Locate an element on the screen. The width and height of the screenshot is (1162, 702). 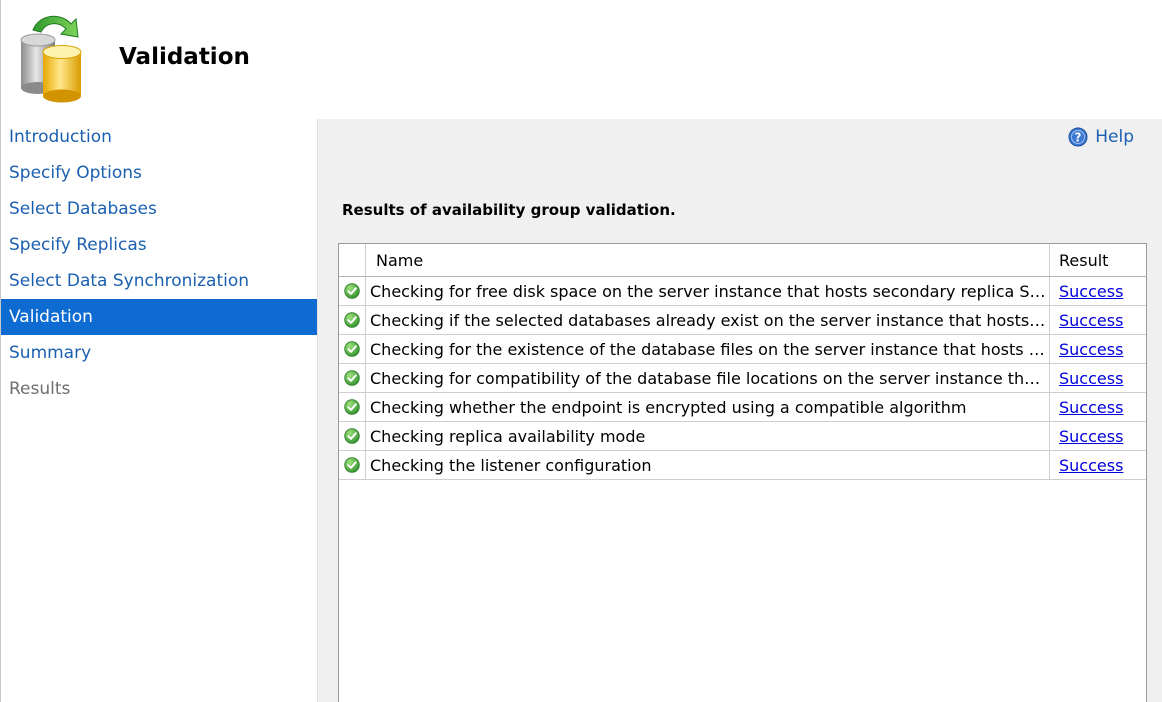
sidebar-item-select-databases: Select Databases is located at coordinates (159, 209).